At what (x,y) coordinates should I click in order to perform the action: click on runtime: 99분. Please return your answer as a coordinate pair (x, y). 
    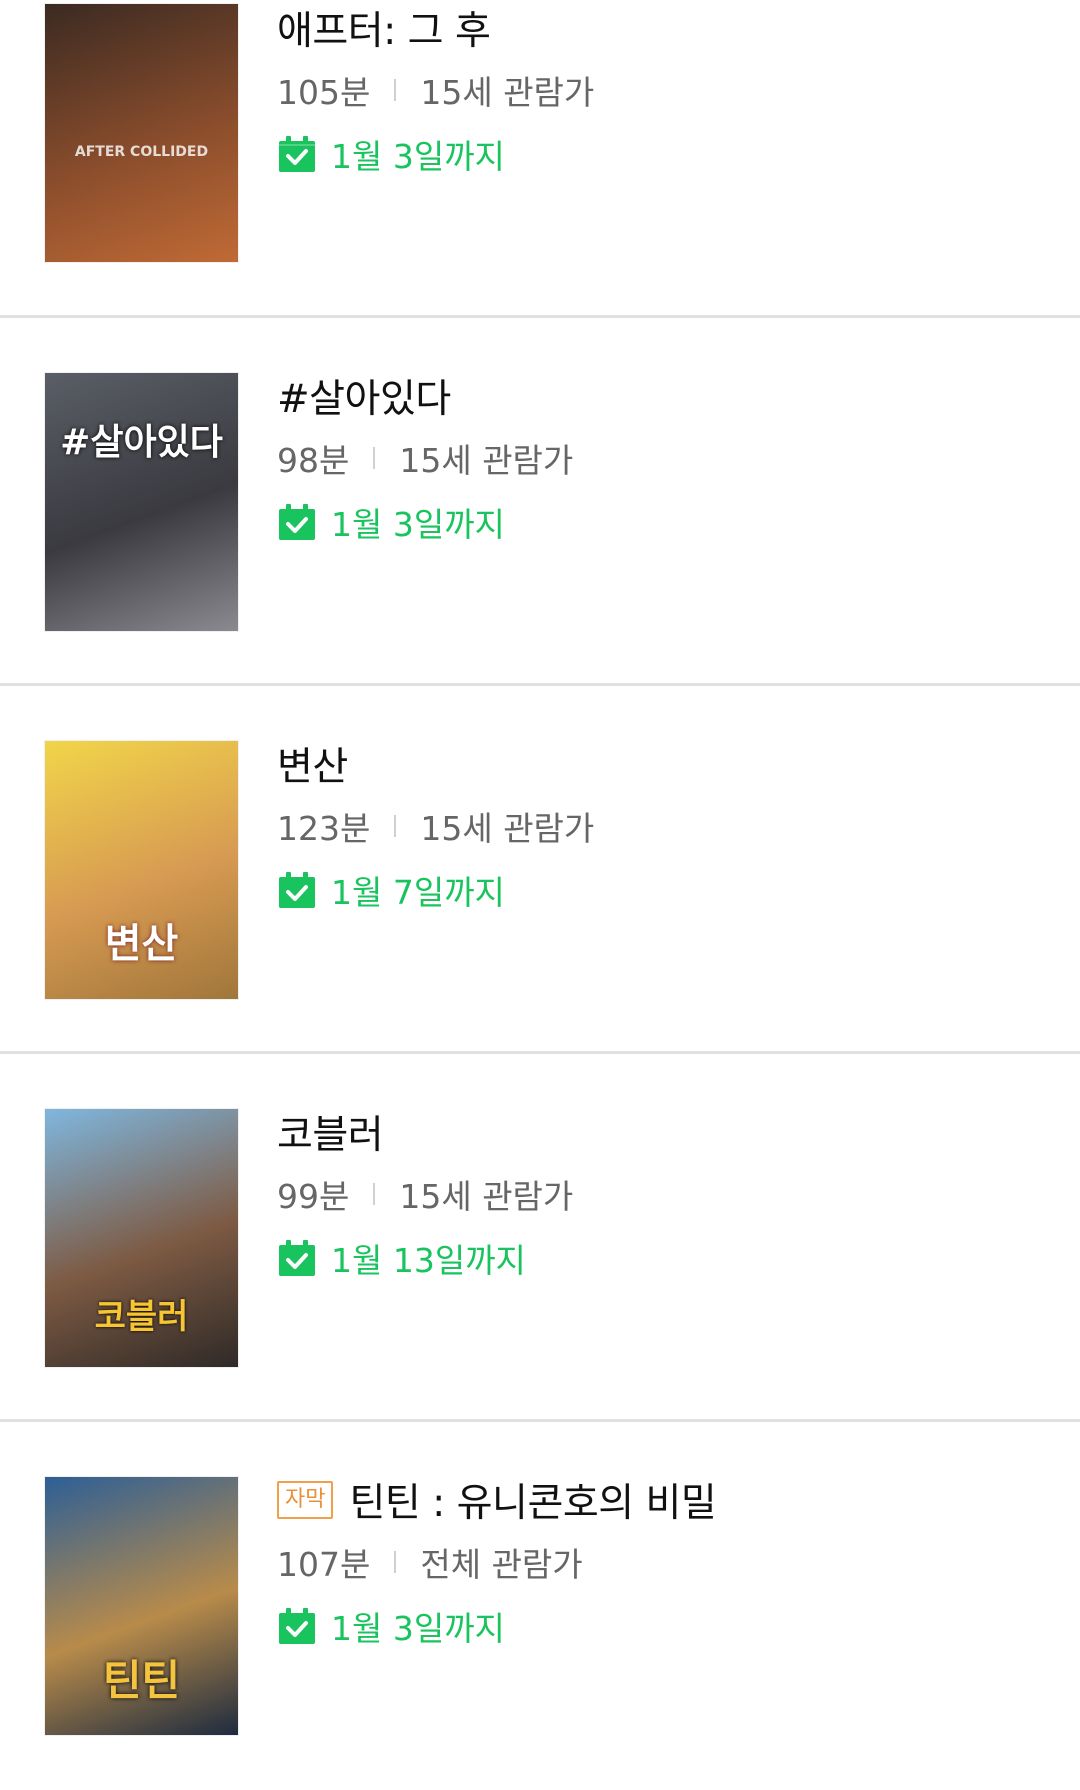
    Looking at the image, I should click on (313, 1196).